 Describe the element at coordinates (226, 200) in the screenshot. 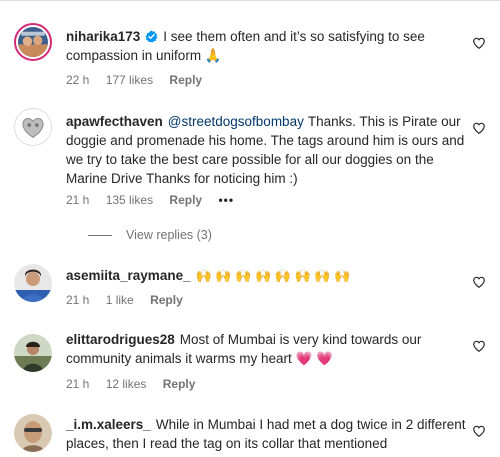

I see `more-options-button: •••` at that location.